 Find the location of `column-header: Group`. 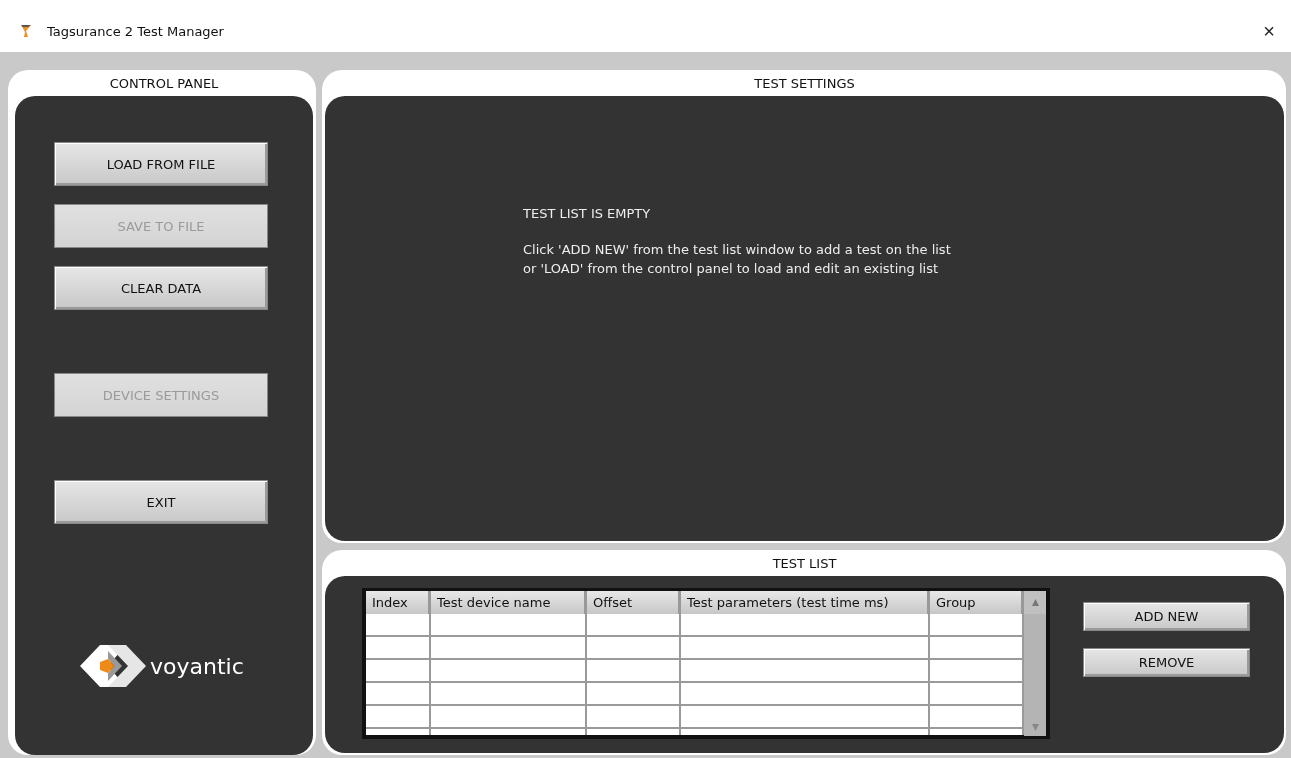

column-header: Group is located at coordinates (977, 602).